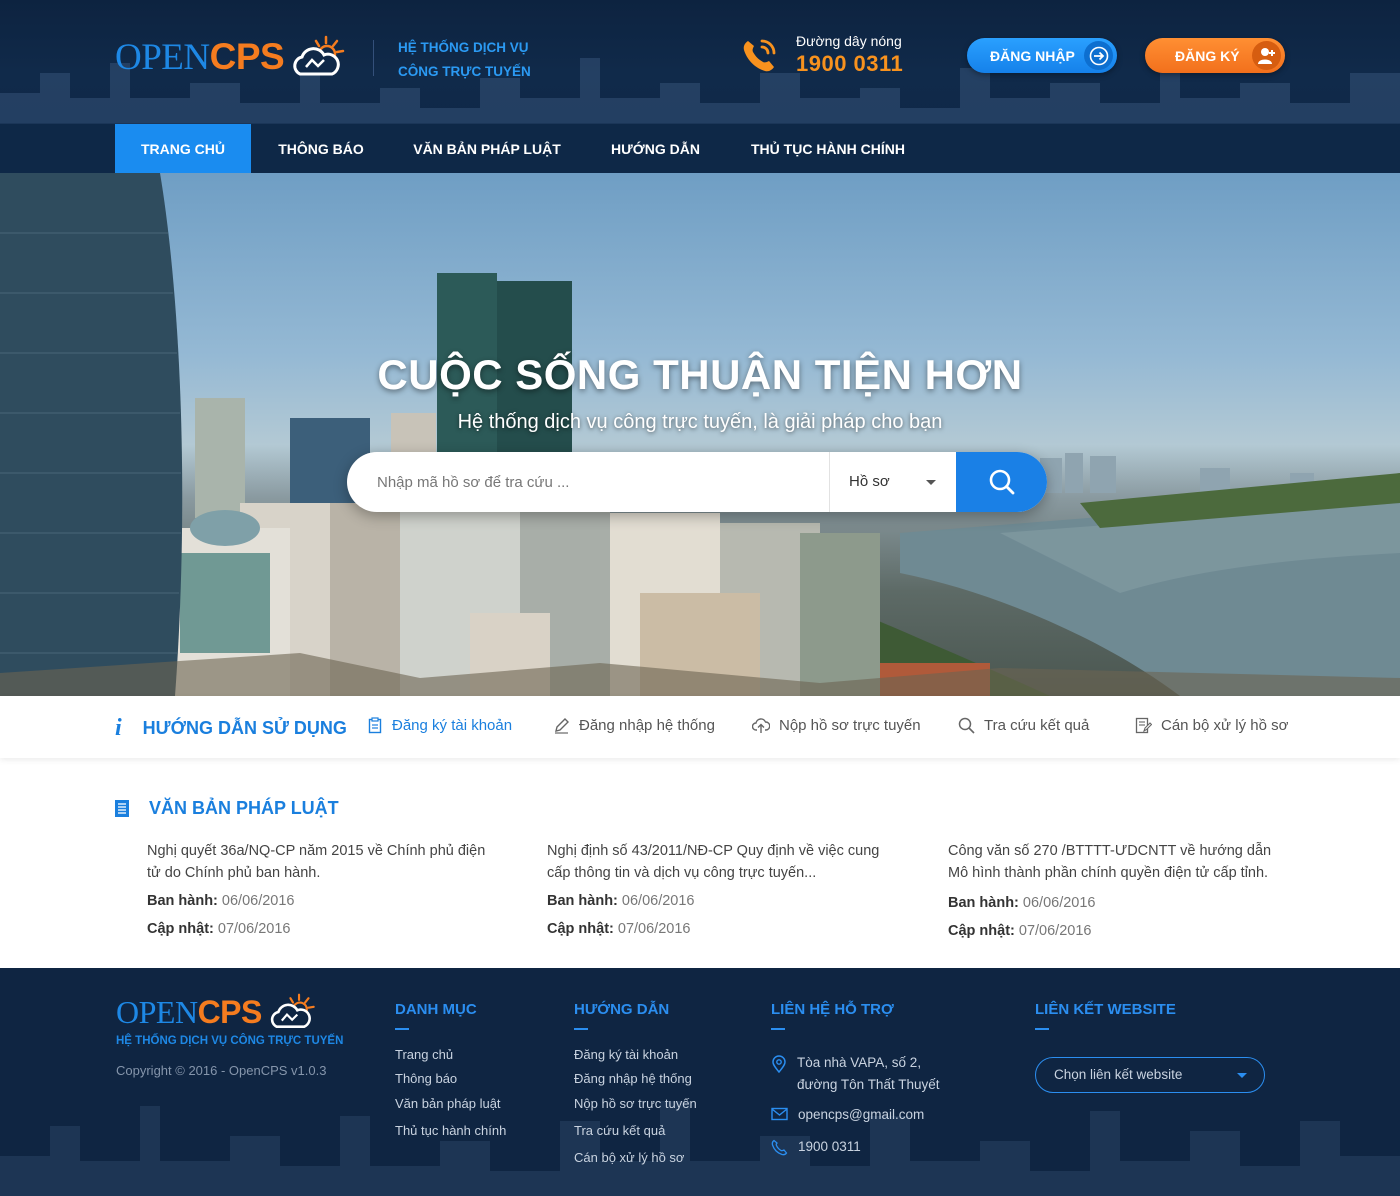  I want to click on footer-link-procedures: Thủ tục hành chính, so click(450, 1130).